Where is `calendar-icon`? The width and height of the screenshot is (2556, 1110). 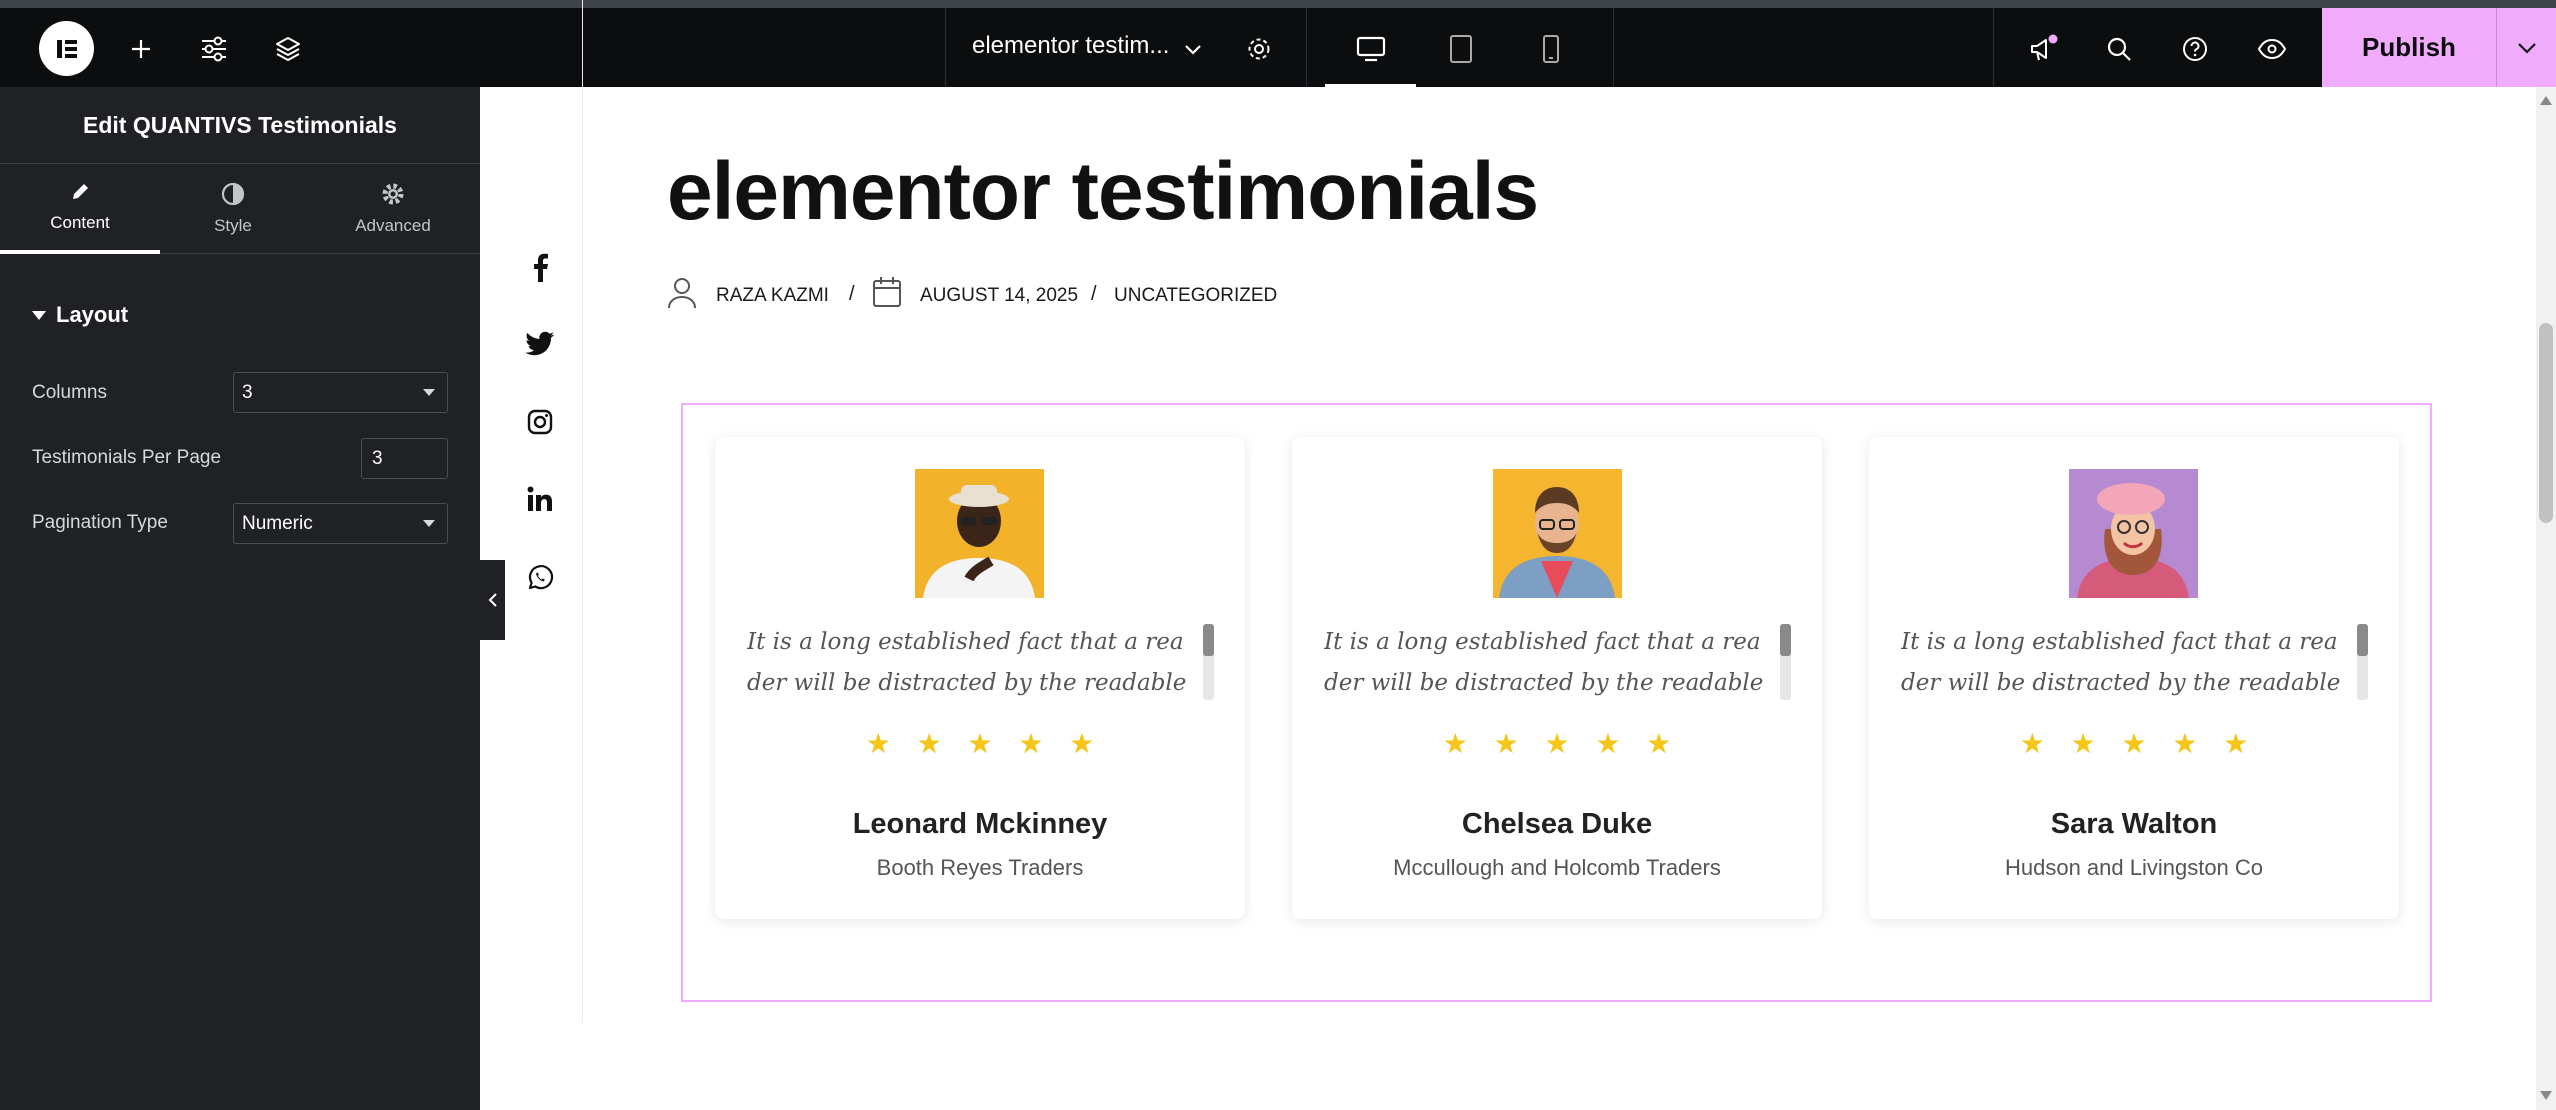
calendar-icon is located at coordinates (887, 292).